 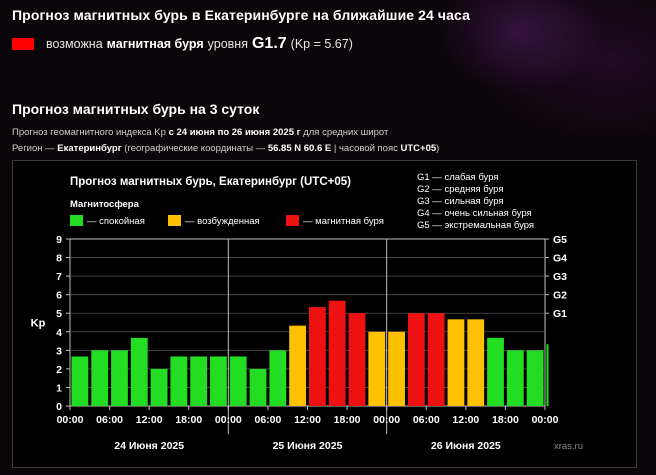 What do you see at coordinates (466, 446) in the screenshot?
I see `day-label: 26 Июня 2025` at bounding box center [466, 446].